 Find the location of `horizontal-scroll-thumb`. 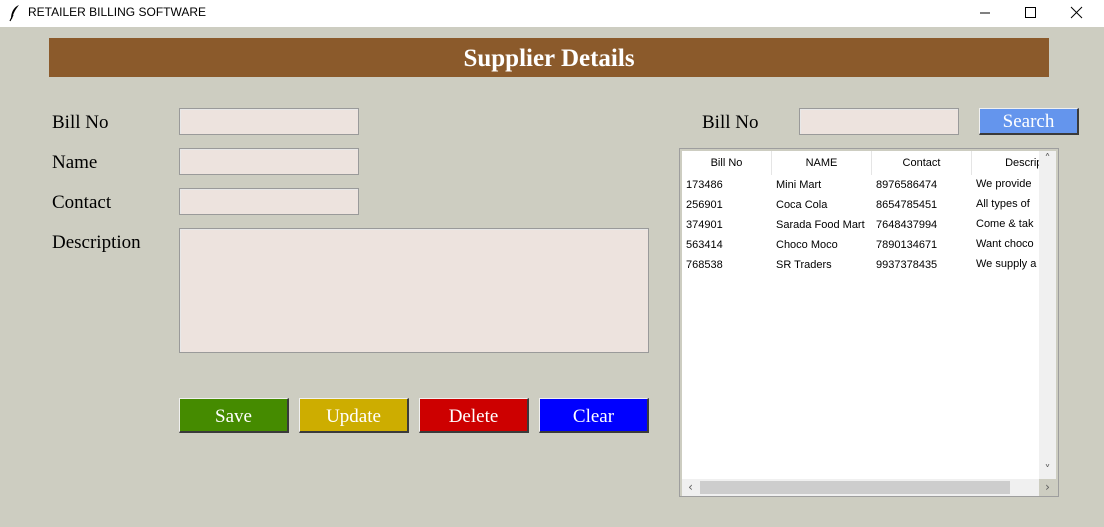

horizontal-scroll-thumb is located at coordinates (855, 487).